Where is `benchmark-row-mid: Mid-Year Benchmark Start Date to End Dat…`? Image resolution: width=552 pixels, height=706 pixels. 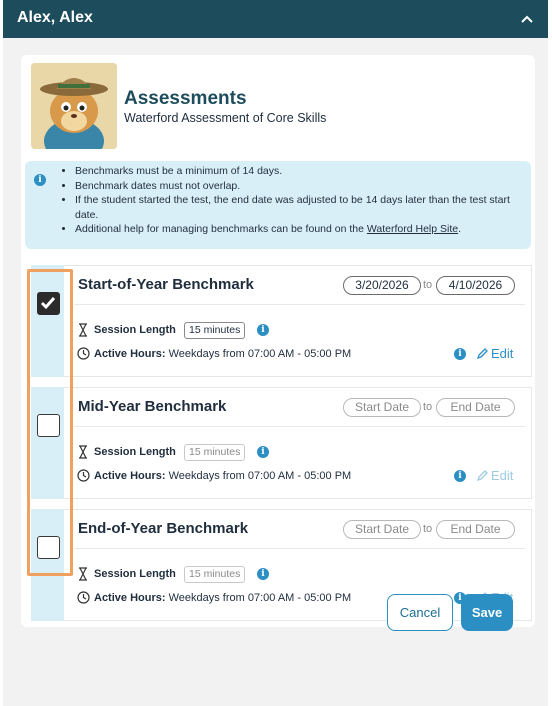
benchmark-row-mid: Mid-Year Benchmark Start Date to End Dat… is located at coordinates (298, 443).